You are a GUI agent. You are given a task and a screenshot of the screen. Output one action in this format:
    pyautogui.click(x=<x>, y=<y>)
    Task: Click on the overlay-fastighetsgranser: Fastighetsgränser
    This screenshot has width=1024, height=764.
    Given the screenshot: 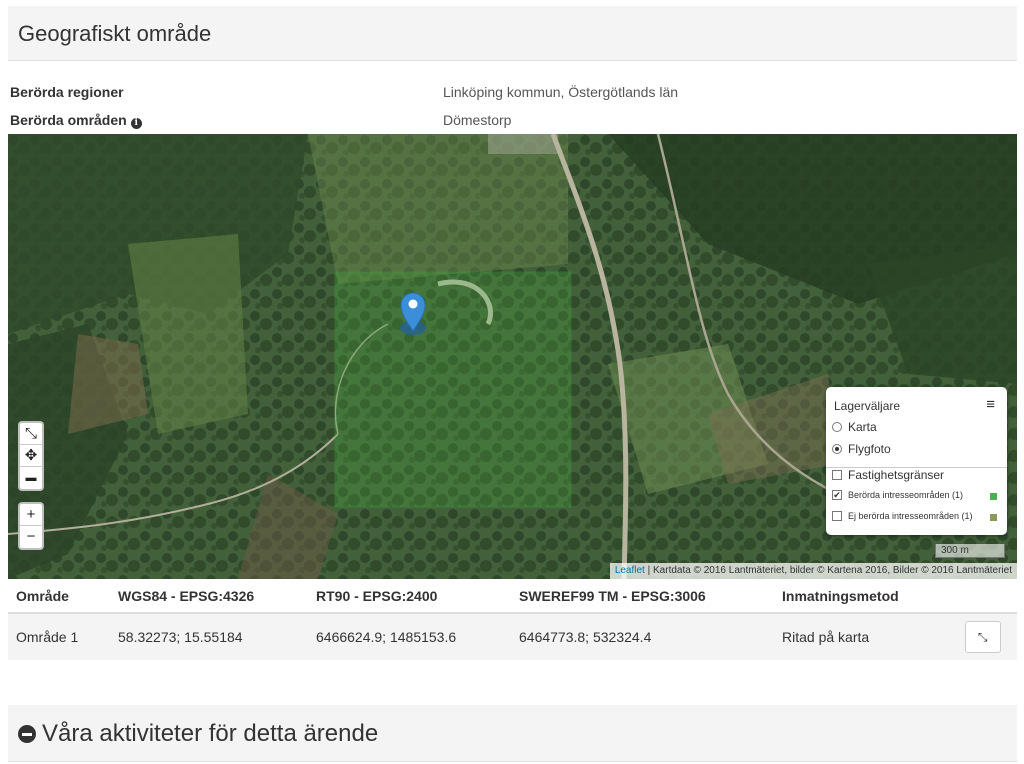 What is the action you would take?
    pyautogui.click(x=888, y=475)
    